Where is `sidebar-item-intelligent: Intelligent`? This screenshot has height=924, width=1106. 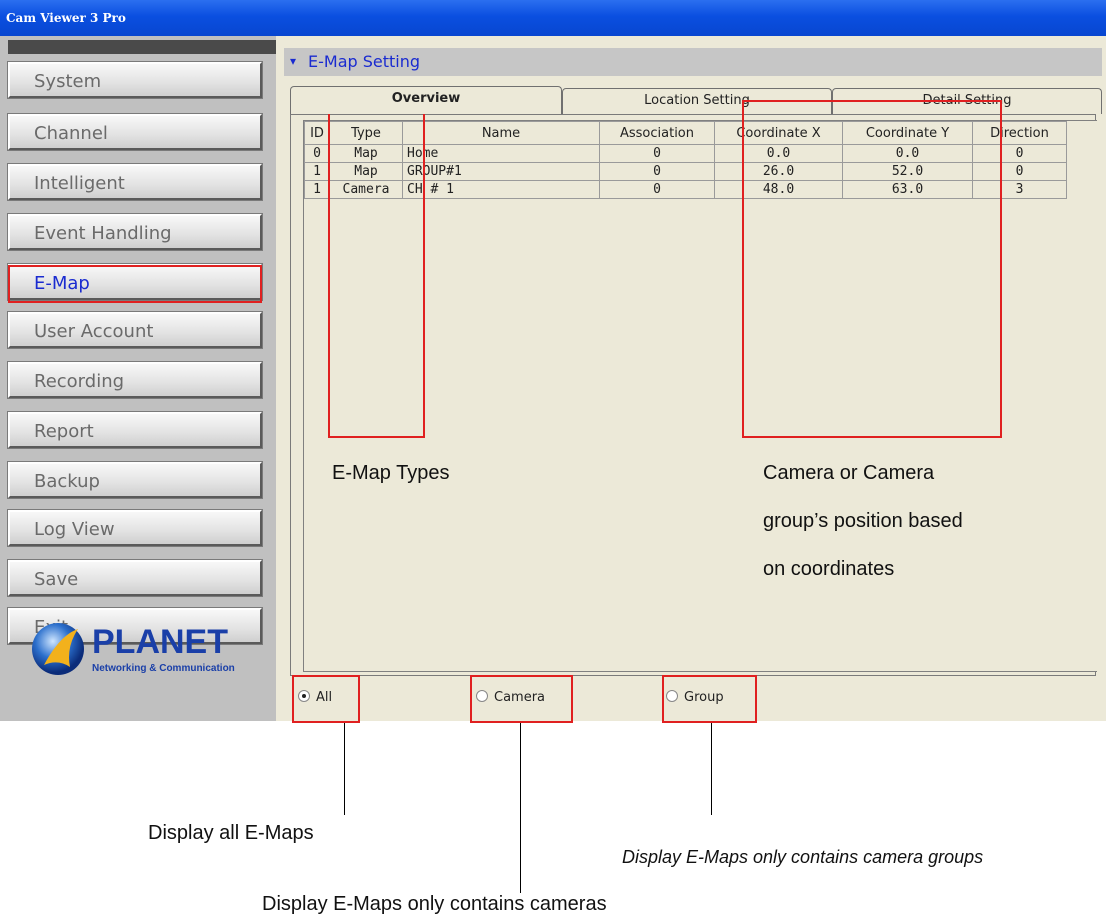
sidebar-item-intelligent: Intelligent is located at coordinates (135, 182).